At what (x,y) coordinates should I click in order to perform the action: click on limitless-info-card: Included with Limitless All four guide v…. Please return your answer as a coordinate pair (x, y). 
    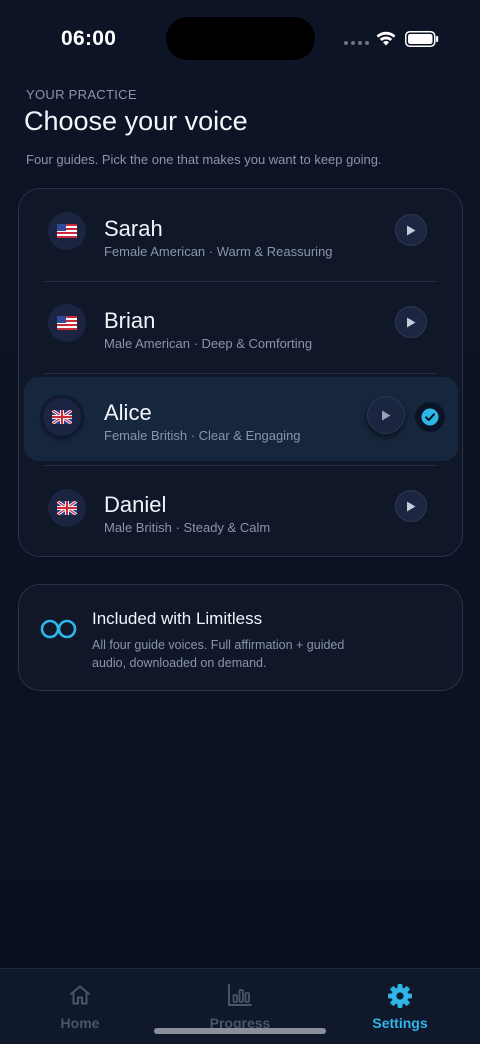
    Looking at the image, I should click on (240, 637).